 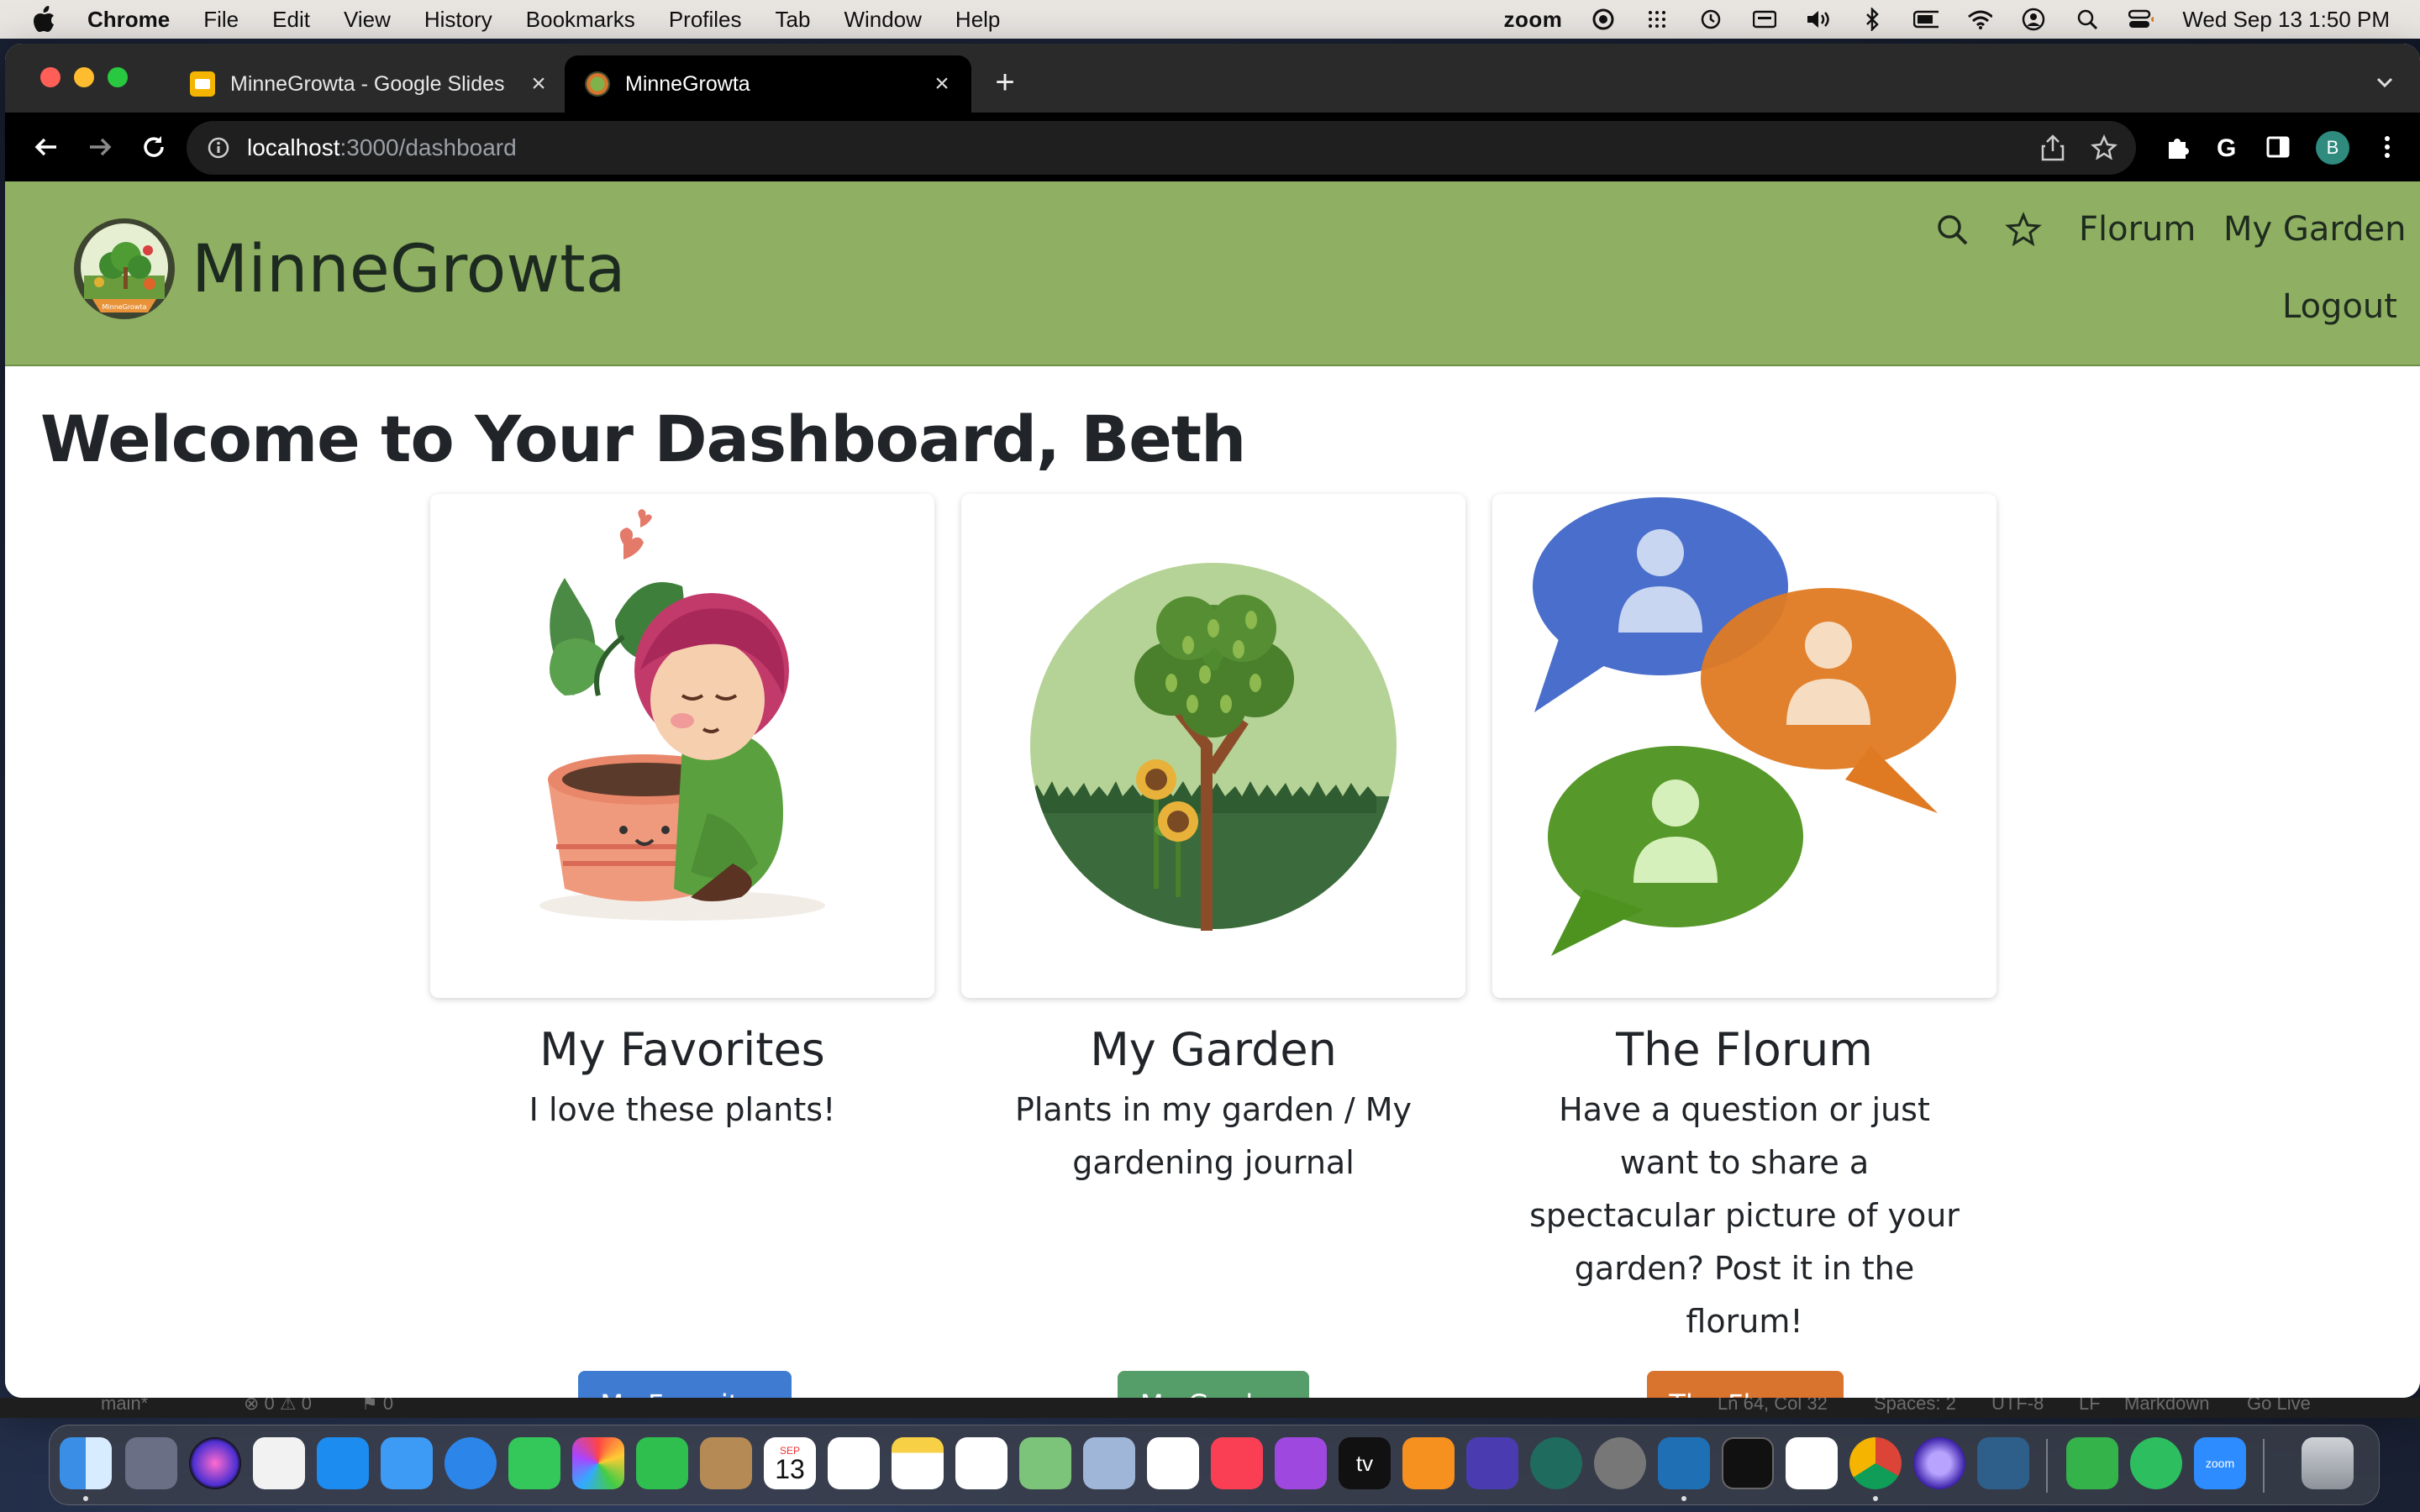 What do you see at coordinates (2315, 229) in the screenshot?
I see `nav-my-garden-link: My Garden` at bounding box center [2315, 229].